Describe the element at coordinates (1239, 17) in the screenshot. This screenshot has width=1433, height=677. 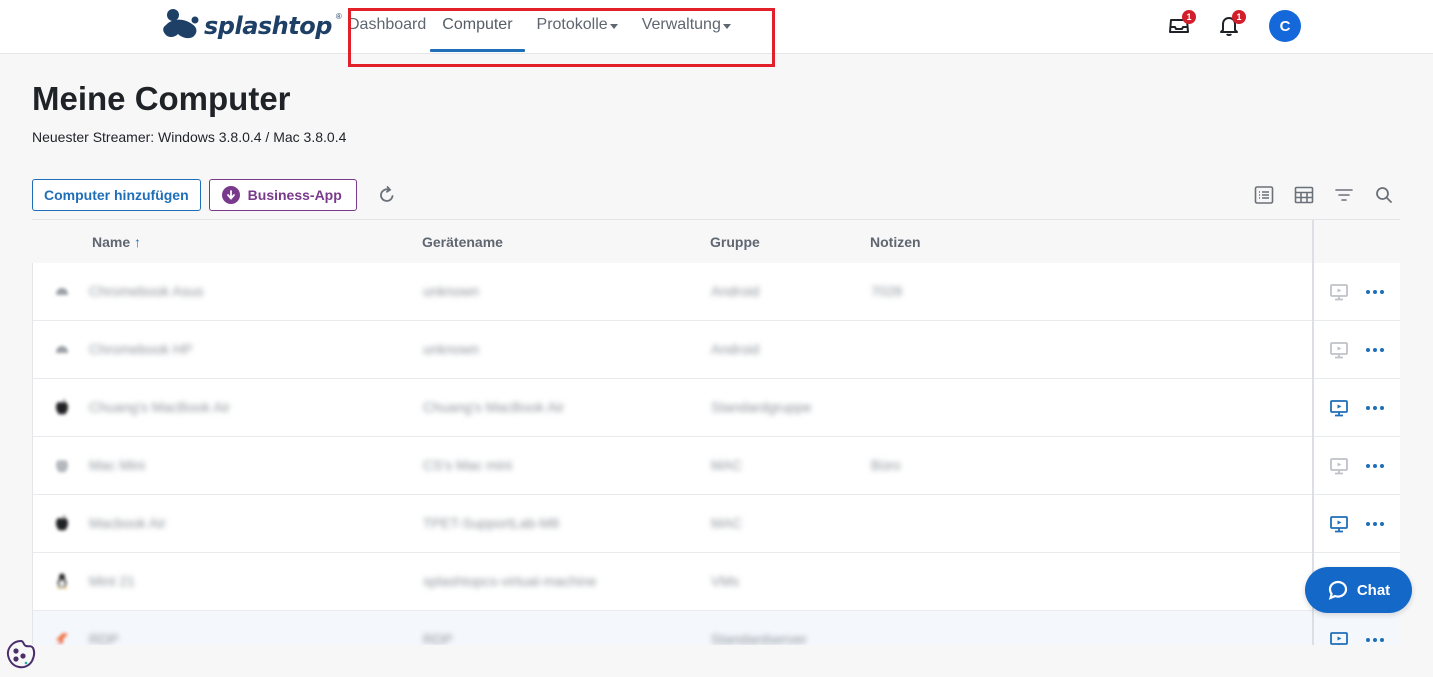
I see `notifications-badge: 1` at that location.